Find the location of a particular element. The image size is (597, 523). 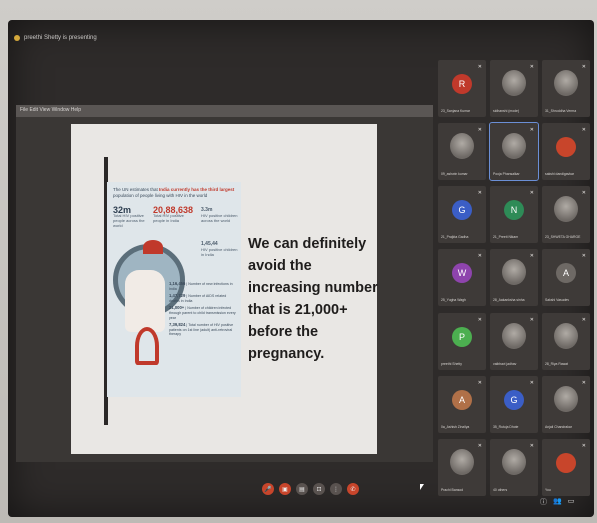

participant-tile: R ✕ 23_Sanjana Kumar is located at coordinates (462, 88).